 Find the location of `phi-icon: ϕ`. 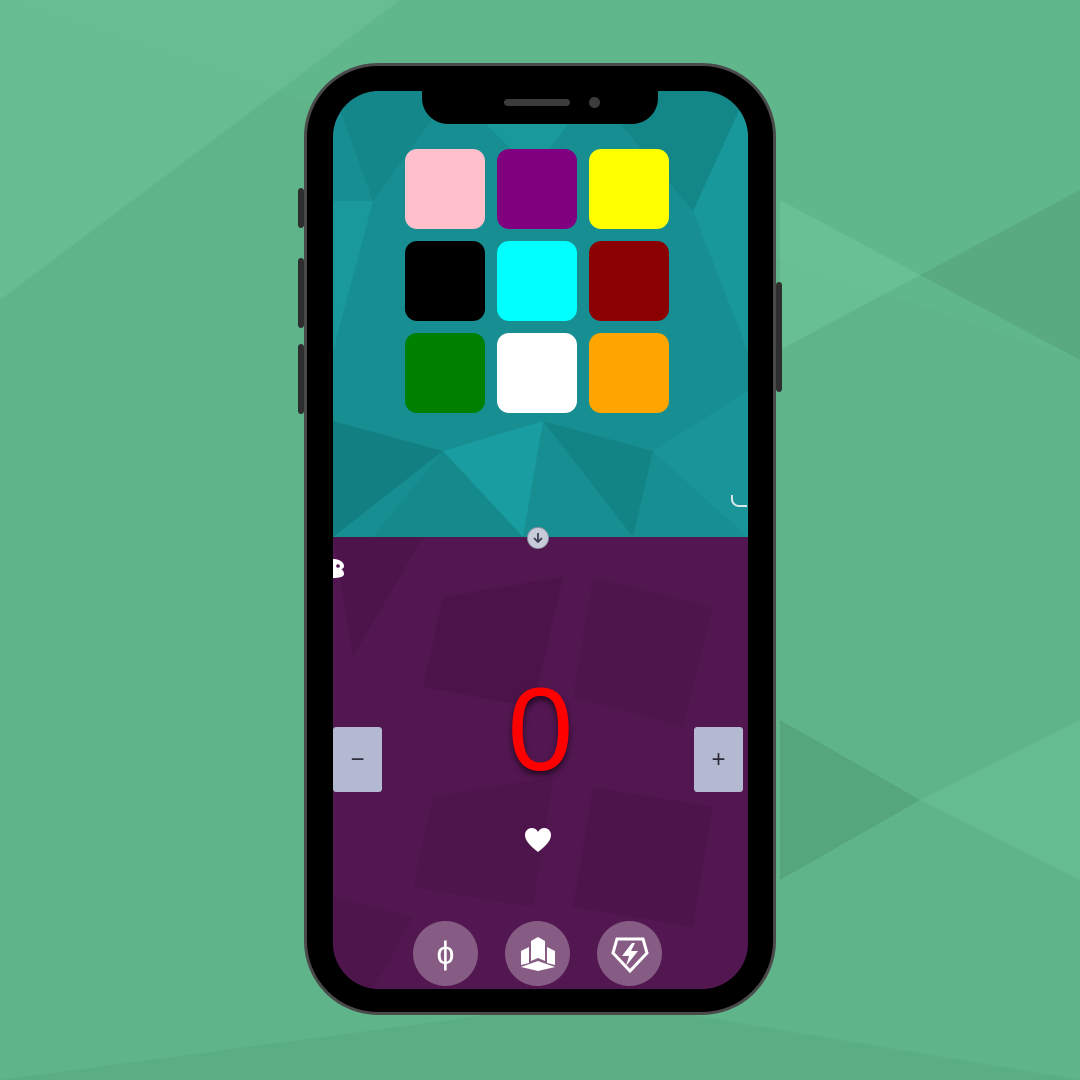

phi-icon: ϕ is located at coordinates (445, 953).